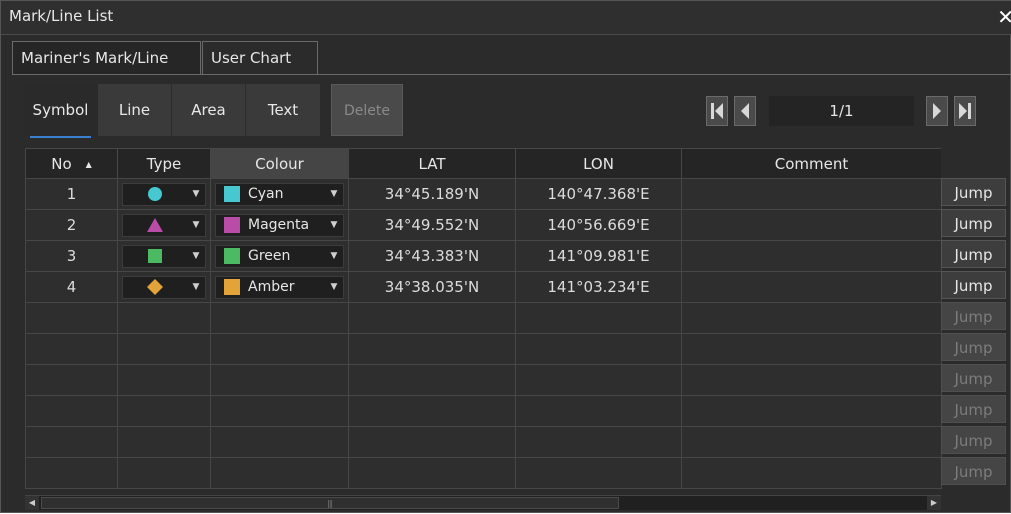 This screenshot has height=514, width=1011. I want to click on header-comment: Comment, so click(811, 163).